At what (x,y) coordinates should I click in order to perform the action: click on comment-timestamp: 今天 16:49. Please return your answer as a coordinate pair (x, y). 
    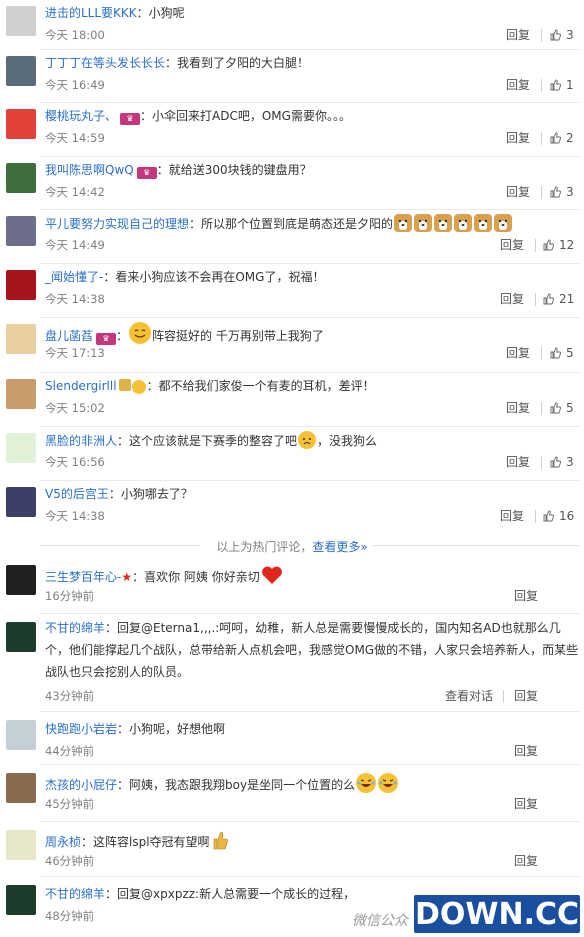
    Looking at the image, I should click on (75, 85).